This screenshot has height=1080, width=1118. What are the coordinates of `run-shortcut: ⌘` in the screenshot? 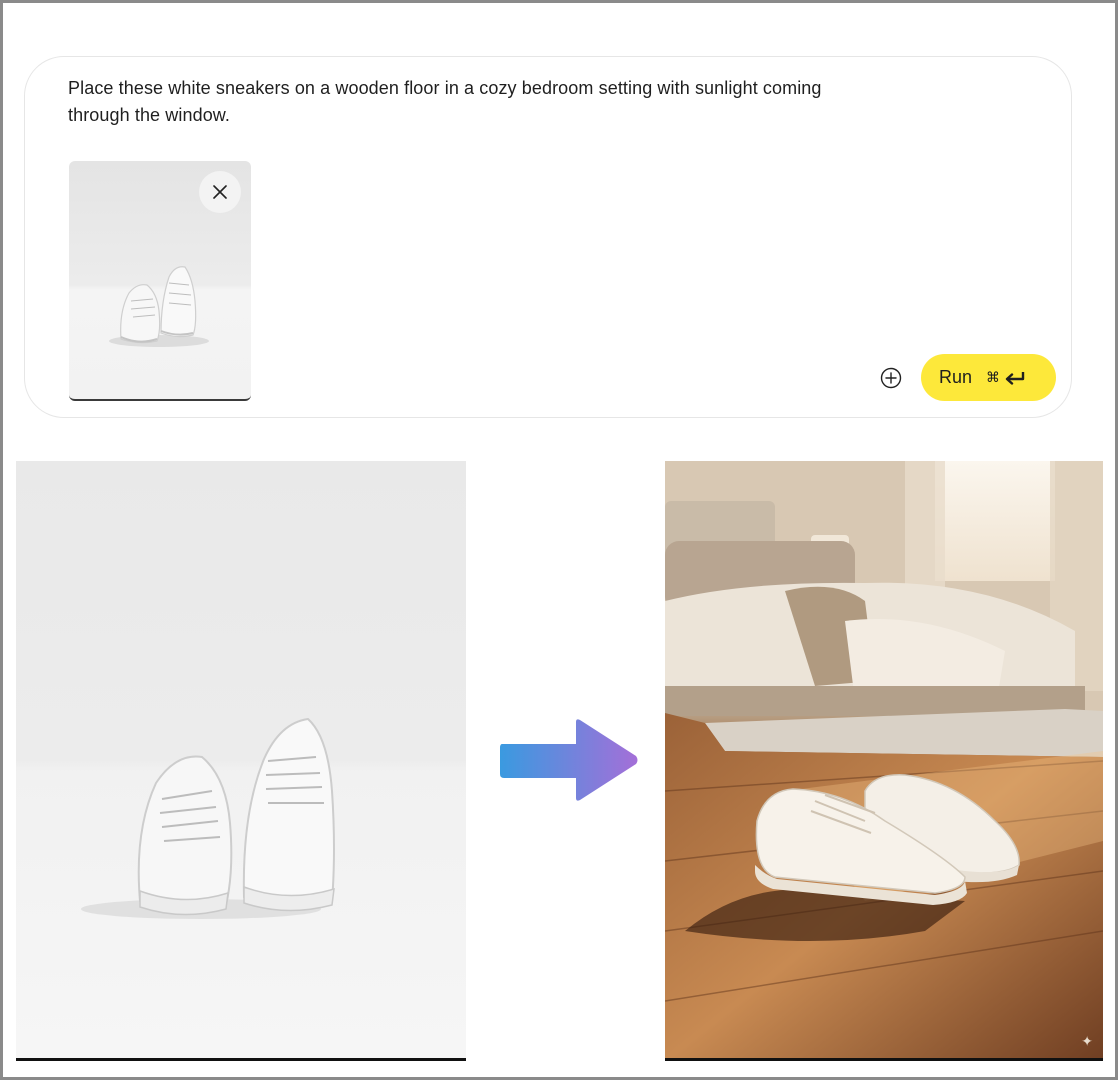 It's located at (1006, 377).